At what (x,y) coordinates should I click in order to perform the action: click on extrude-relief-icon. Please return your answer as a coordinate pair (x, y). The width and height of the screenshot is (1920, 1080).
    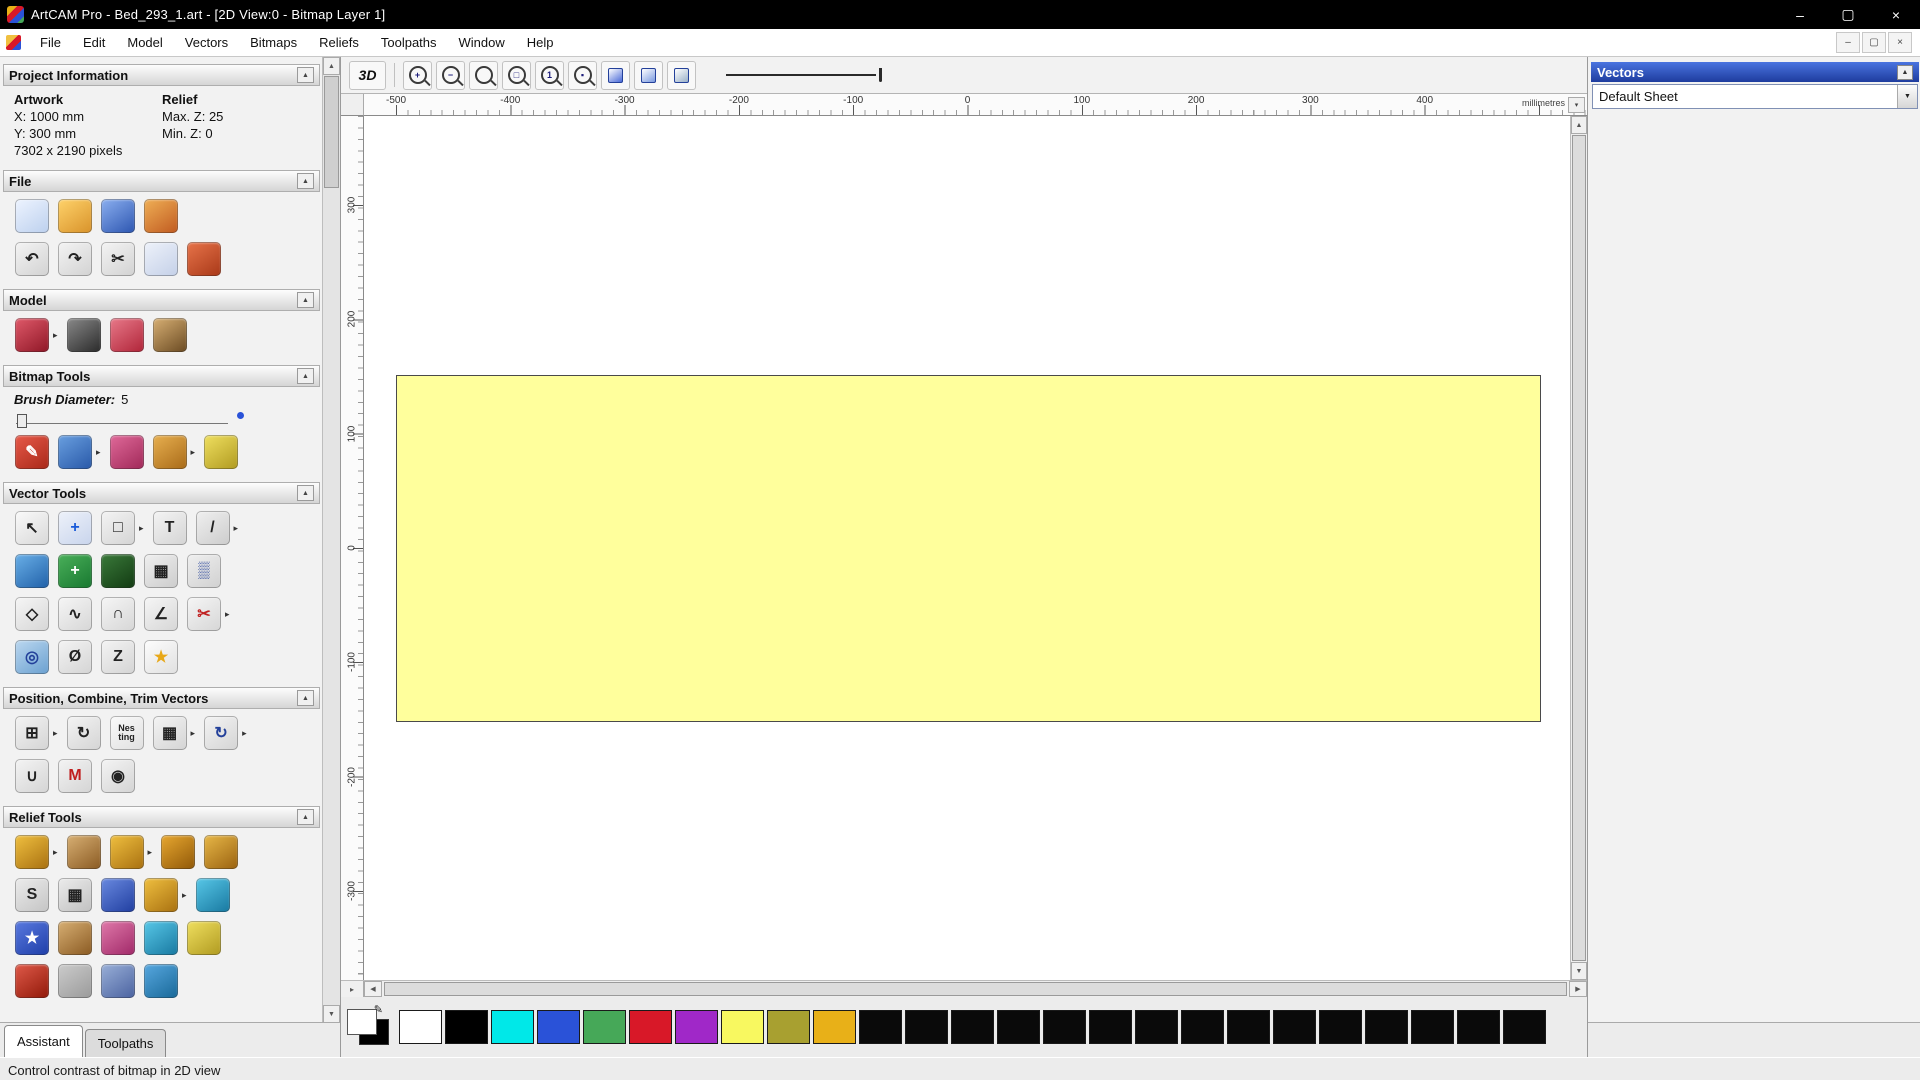
    Looking at the image, I should click on (161, 895).